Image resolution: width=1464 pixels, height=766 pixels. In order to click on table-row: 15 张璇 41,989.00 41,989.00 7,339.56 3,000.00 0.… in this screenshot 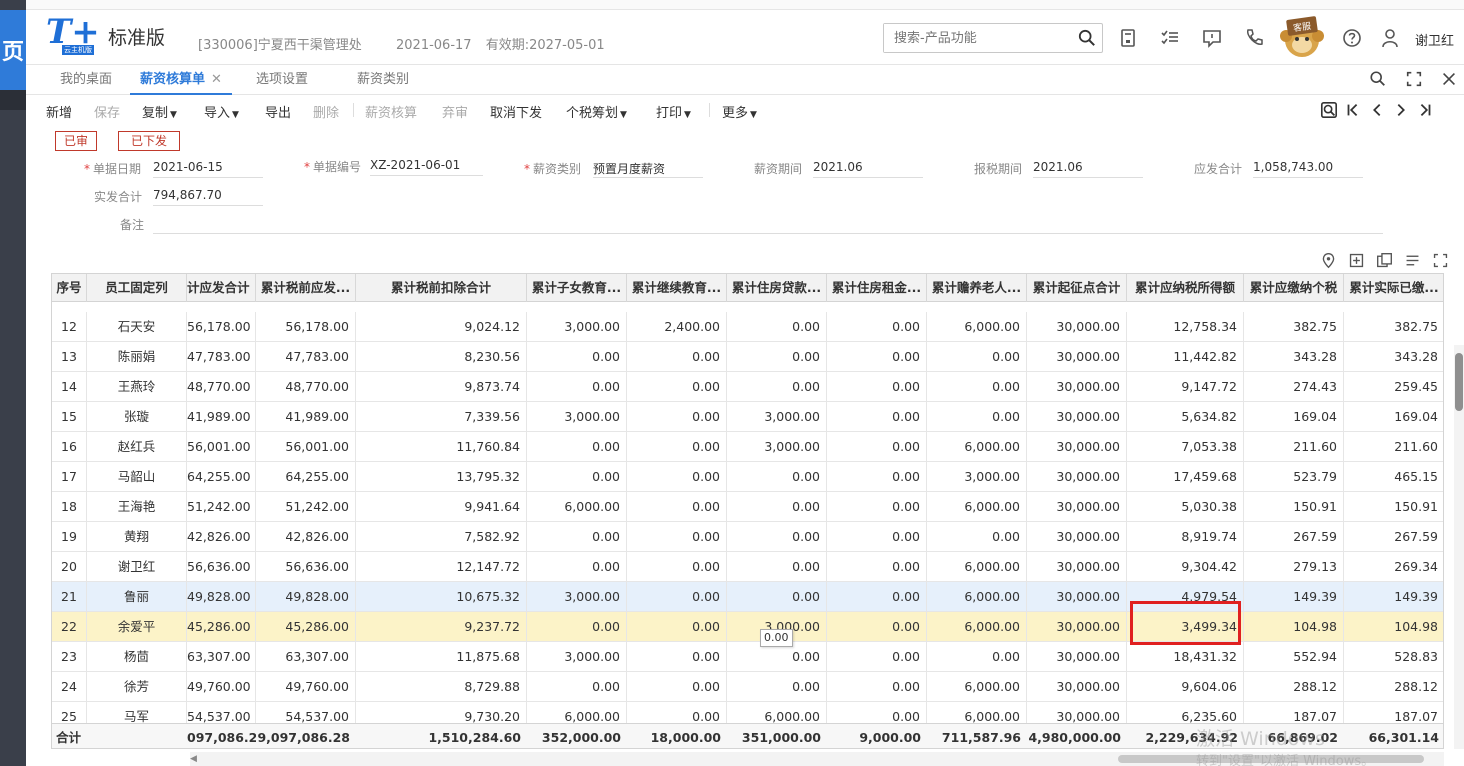, I will do `click(747, 417)`.